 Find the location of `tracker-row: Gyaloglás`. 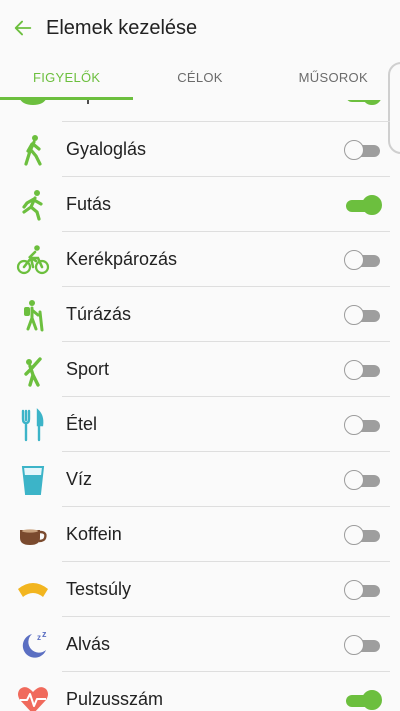

tracker-row: Gyaloglás is located at coordinates (200, 149).